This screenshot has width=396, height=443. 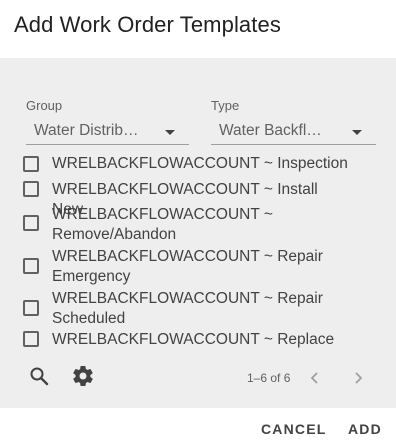 I want to click on group-filter-label: Group, so click(x=44, y=105).